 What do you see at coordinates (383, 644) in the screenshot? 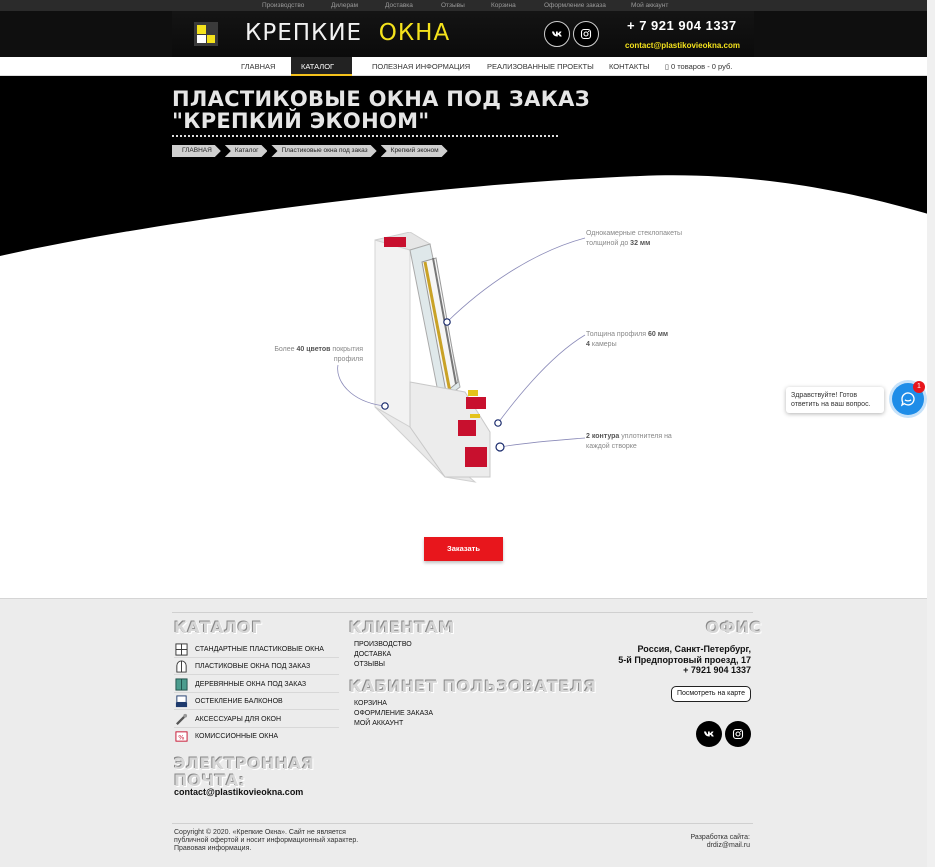
I see `footer-link-production: ПРОИЗВОДСТВО` at bounding box center [383, 644].